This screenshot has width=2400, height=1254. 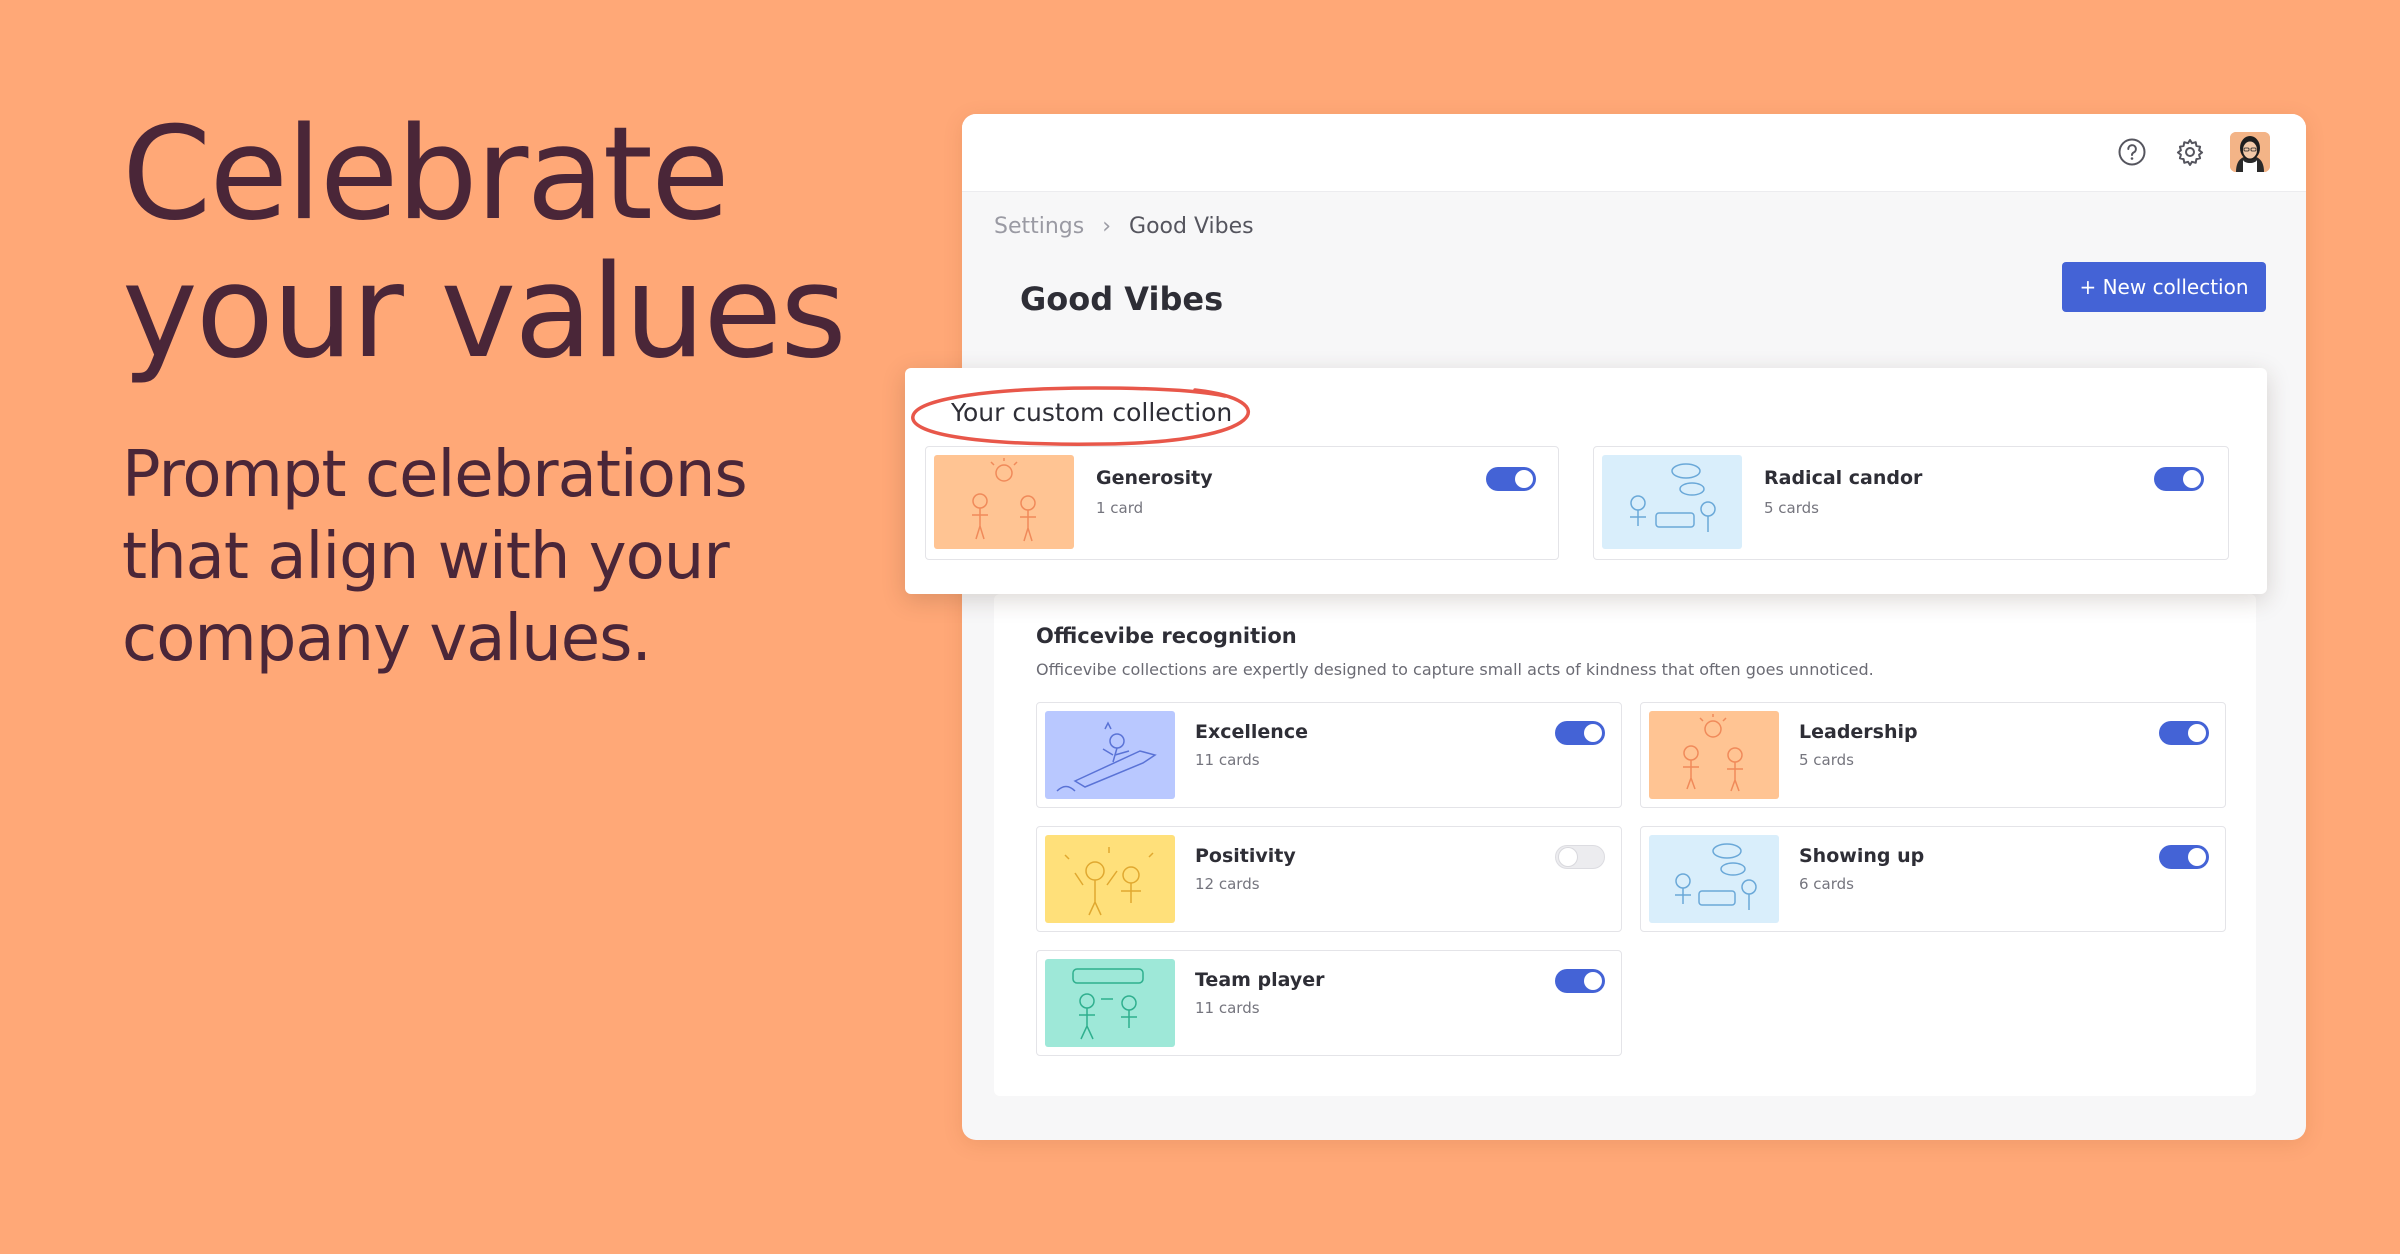 I want to click on collection-toggle-generosity, so click(x=1511, y=479).